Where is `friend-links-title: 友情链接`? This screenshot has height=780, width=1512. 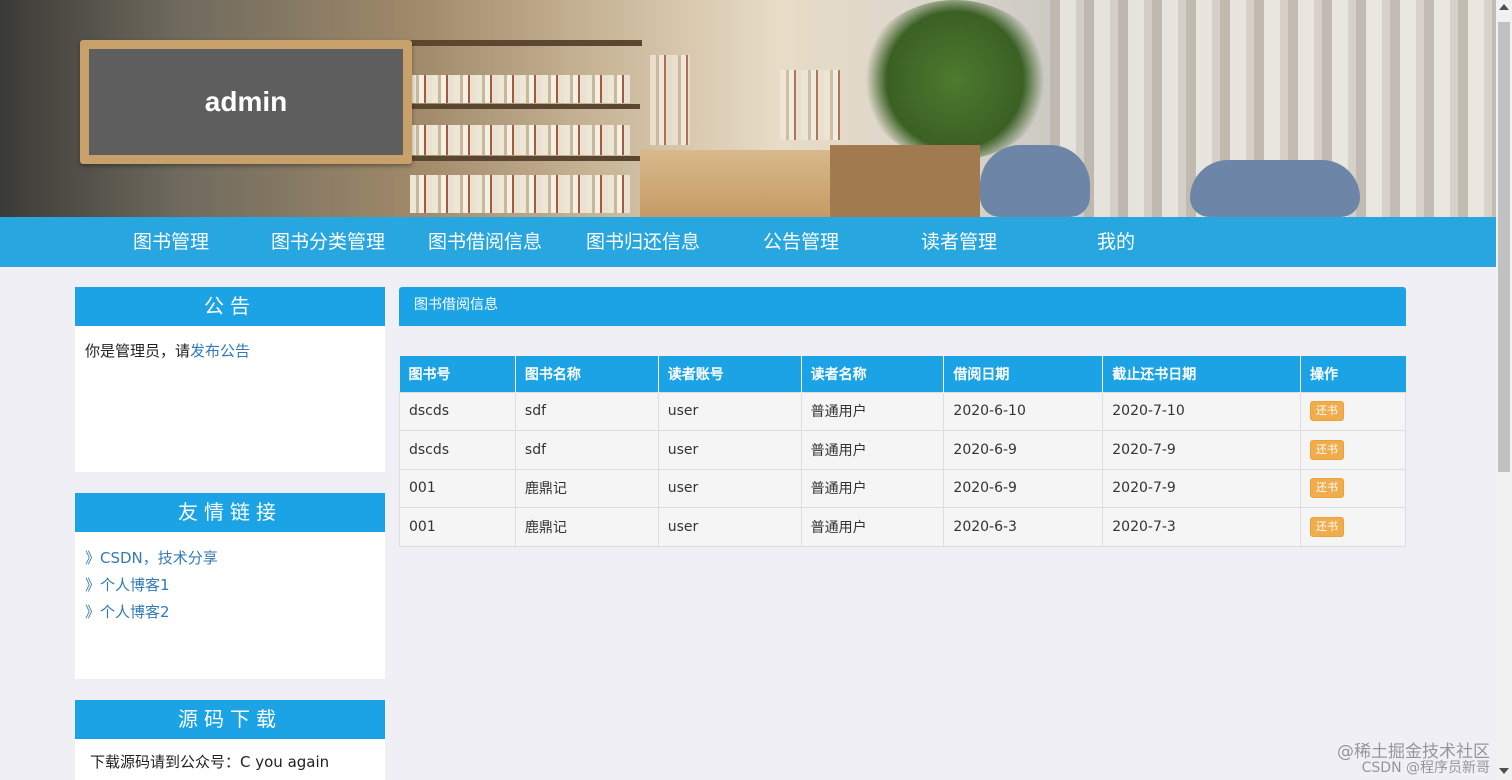
friend-links-title: 友情链接 is located at coordinates (230, 512).